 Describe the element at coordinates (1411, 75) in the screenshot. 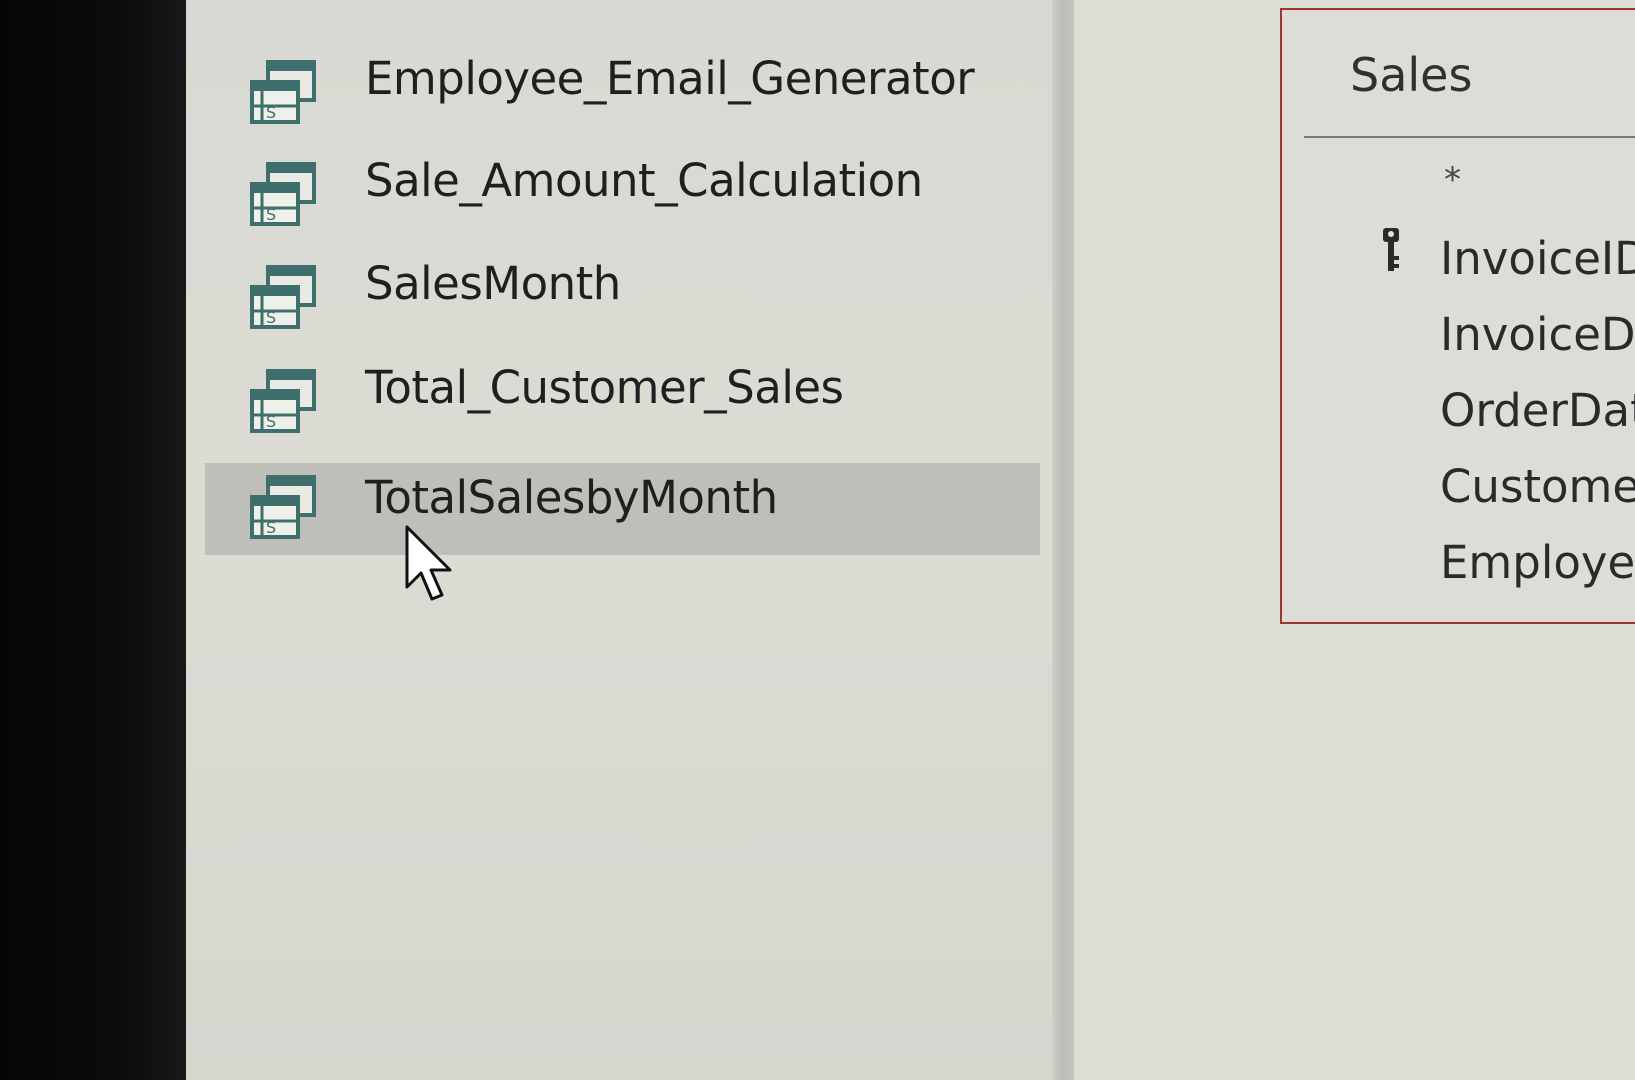

I see `table-title: Sales` at that location.